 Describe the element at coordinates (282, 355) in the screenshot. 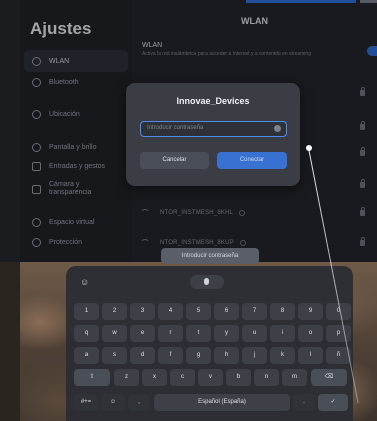

I see `key-k: k` at that location.